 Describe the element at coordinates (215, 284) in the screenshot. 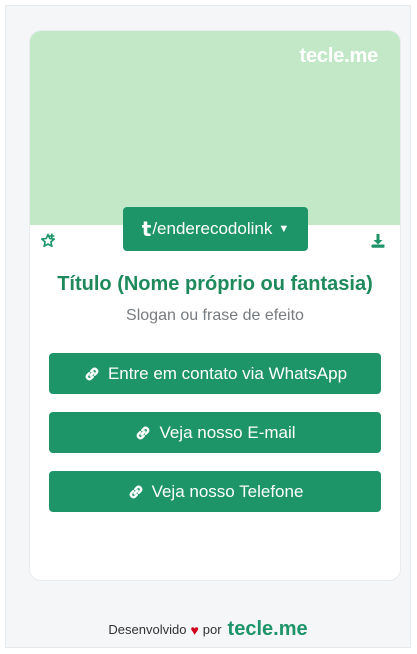

I see `profile-title: Título (Nome próprio ou fantasia)` at that location.